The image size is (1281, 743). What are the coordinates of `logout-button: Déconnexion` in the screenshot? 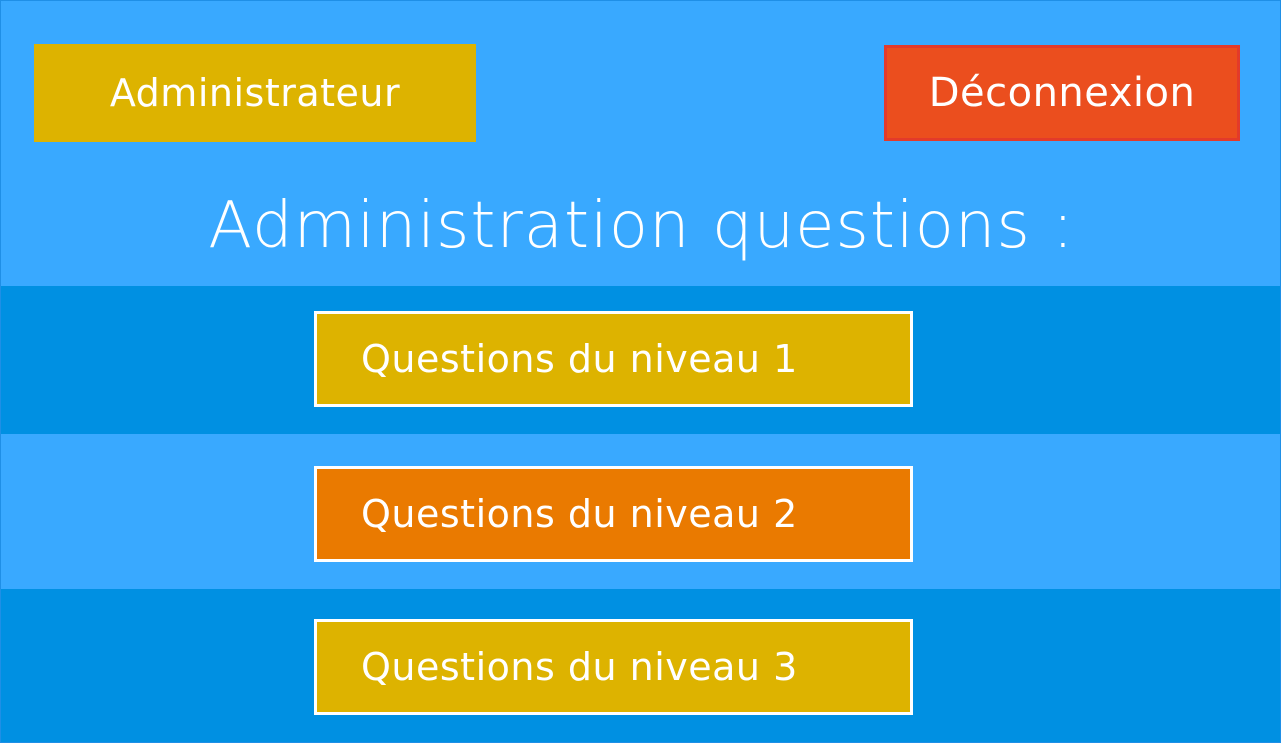 It's located at (1062, 93).